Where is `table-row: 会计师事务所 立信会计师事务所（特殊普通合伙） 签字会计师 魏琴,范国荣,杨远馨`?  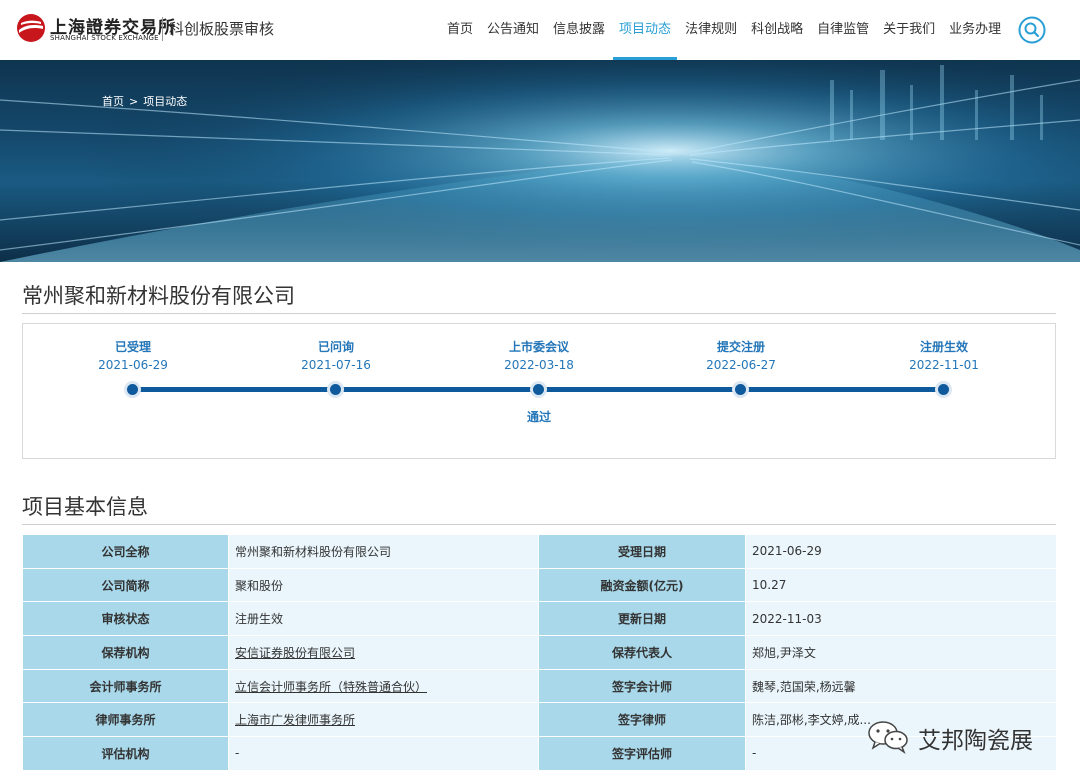 table-row: 会计师事务所 立信会计师事务所（特殊普通合伙） 签字会计师 魏琴,范国荣,杨远馨 is located at coordinates (539, 686).